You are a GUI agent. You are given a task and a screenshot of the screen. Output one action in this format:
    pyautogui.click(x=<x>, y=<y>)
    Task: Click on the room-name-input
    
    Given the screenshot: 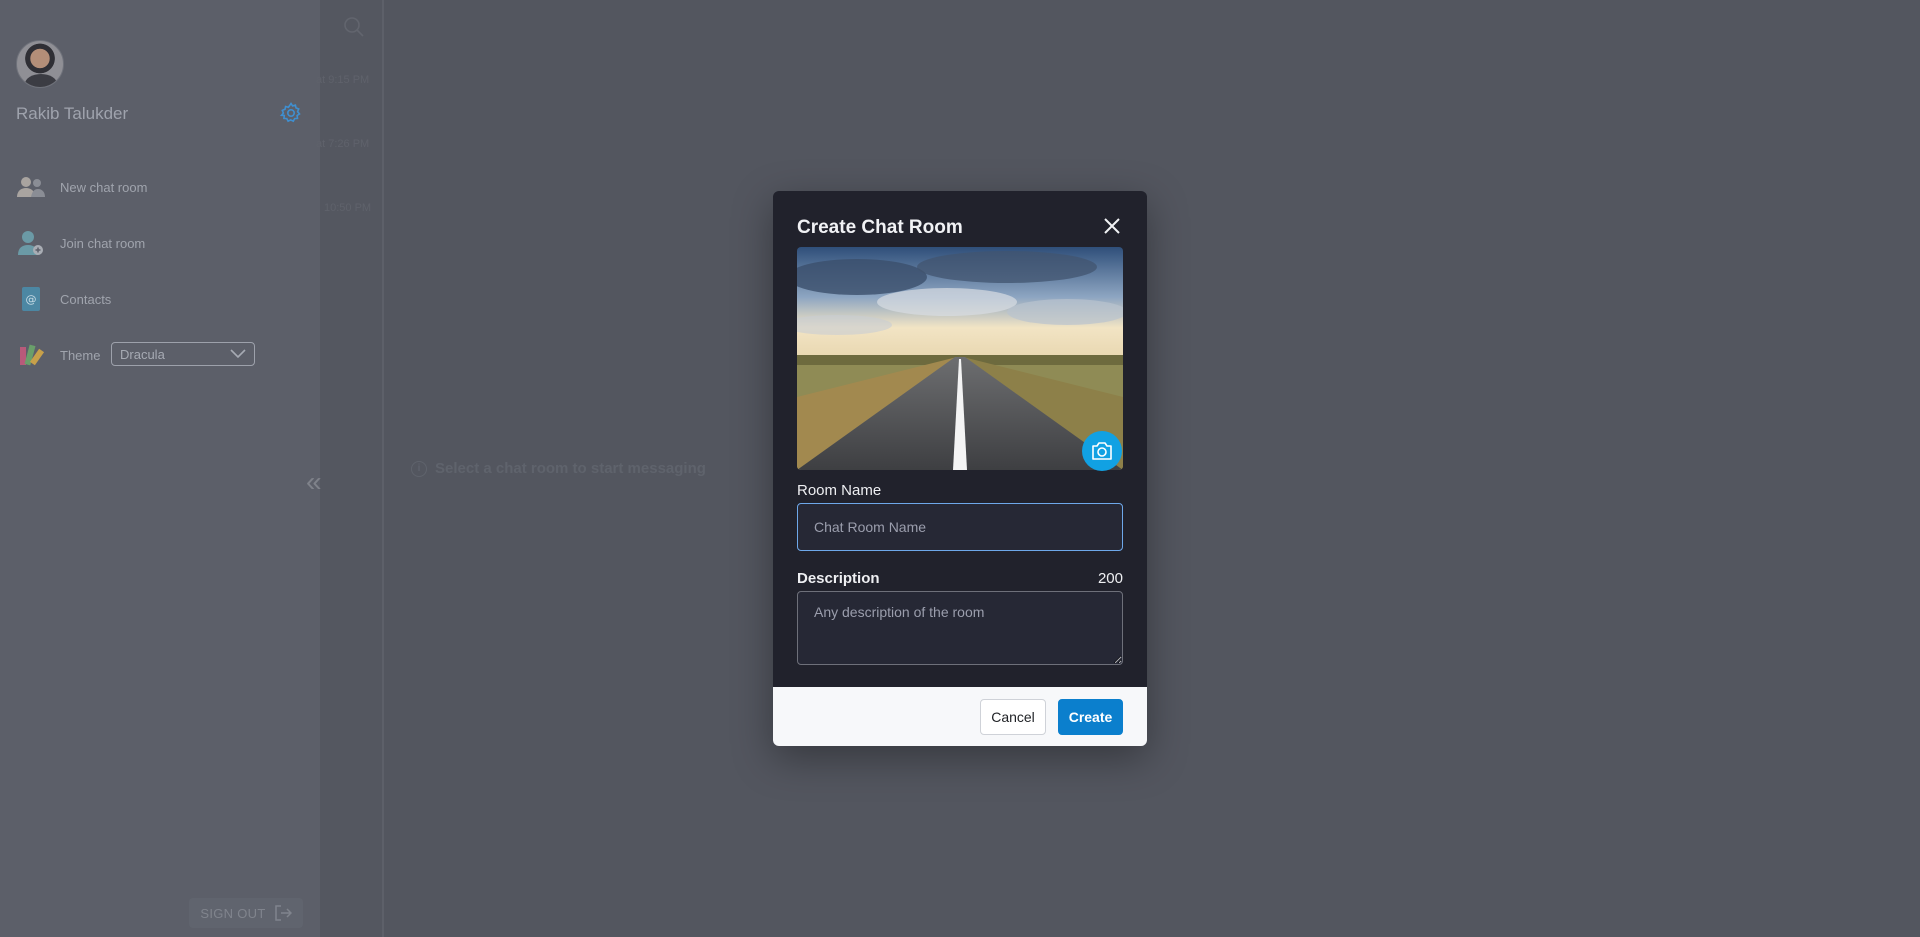 What is the action you would take?
    pyautogui.click(x=960, y=527)
    